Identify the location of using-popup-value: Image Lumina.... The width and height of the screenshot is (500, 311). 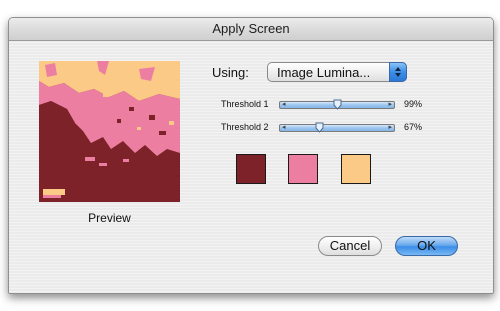
(324, 72).